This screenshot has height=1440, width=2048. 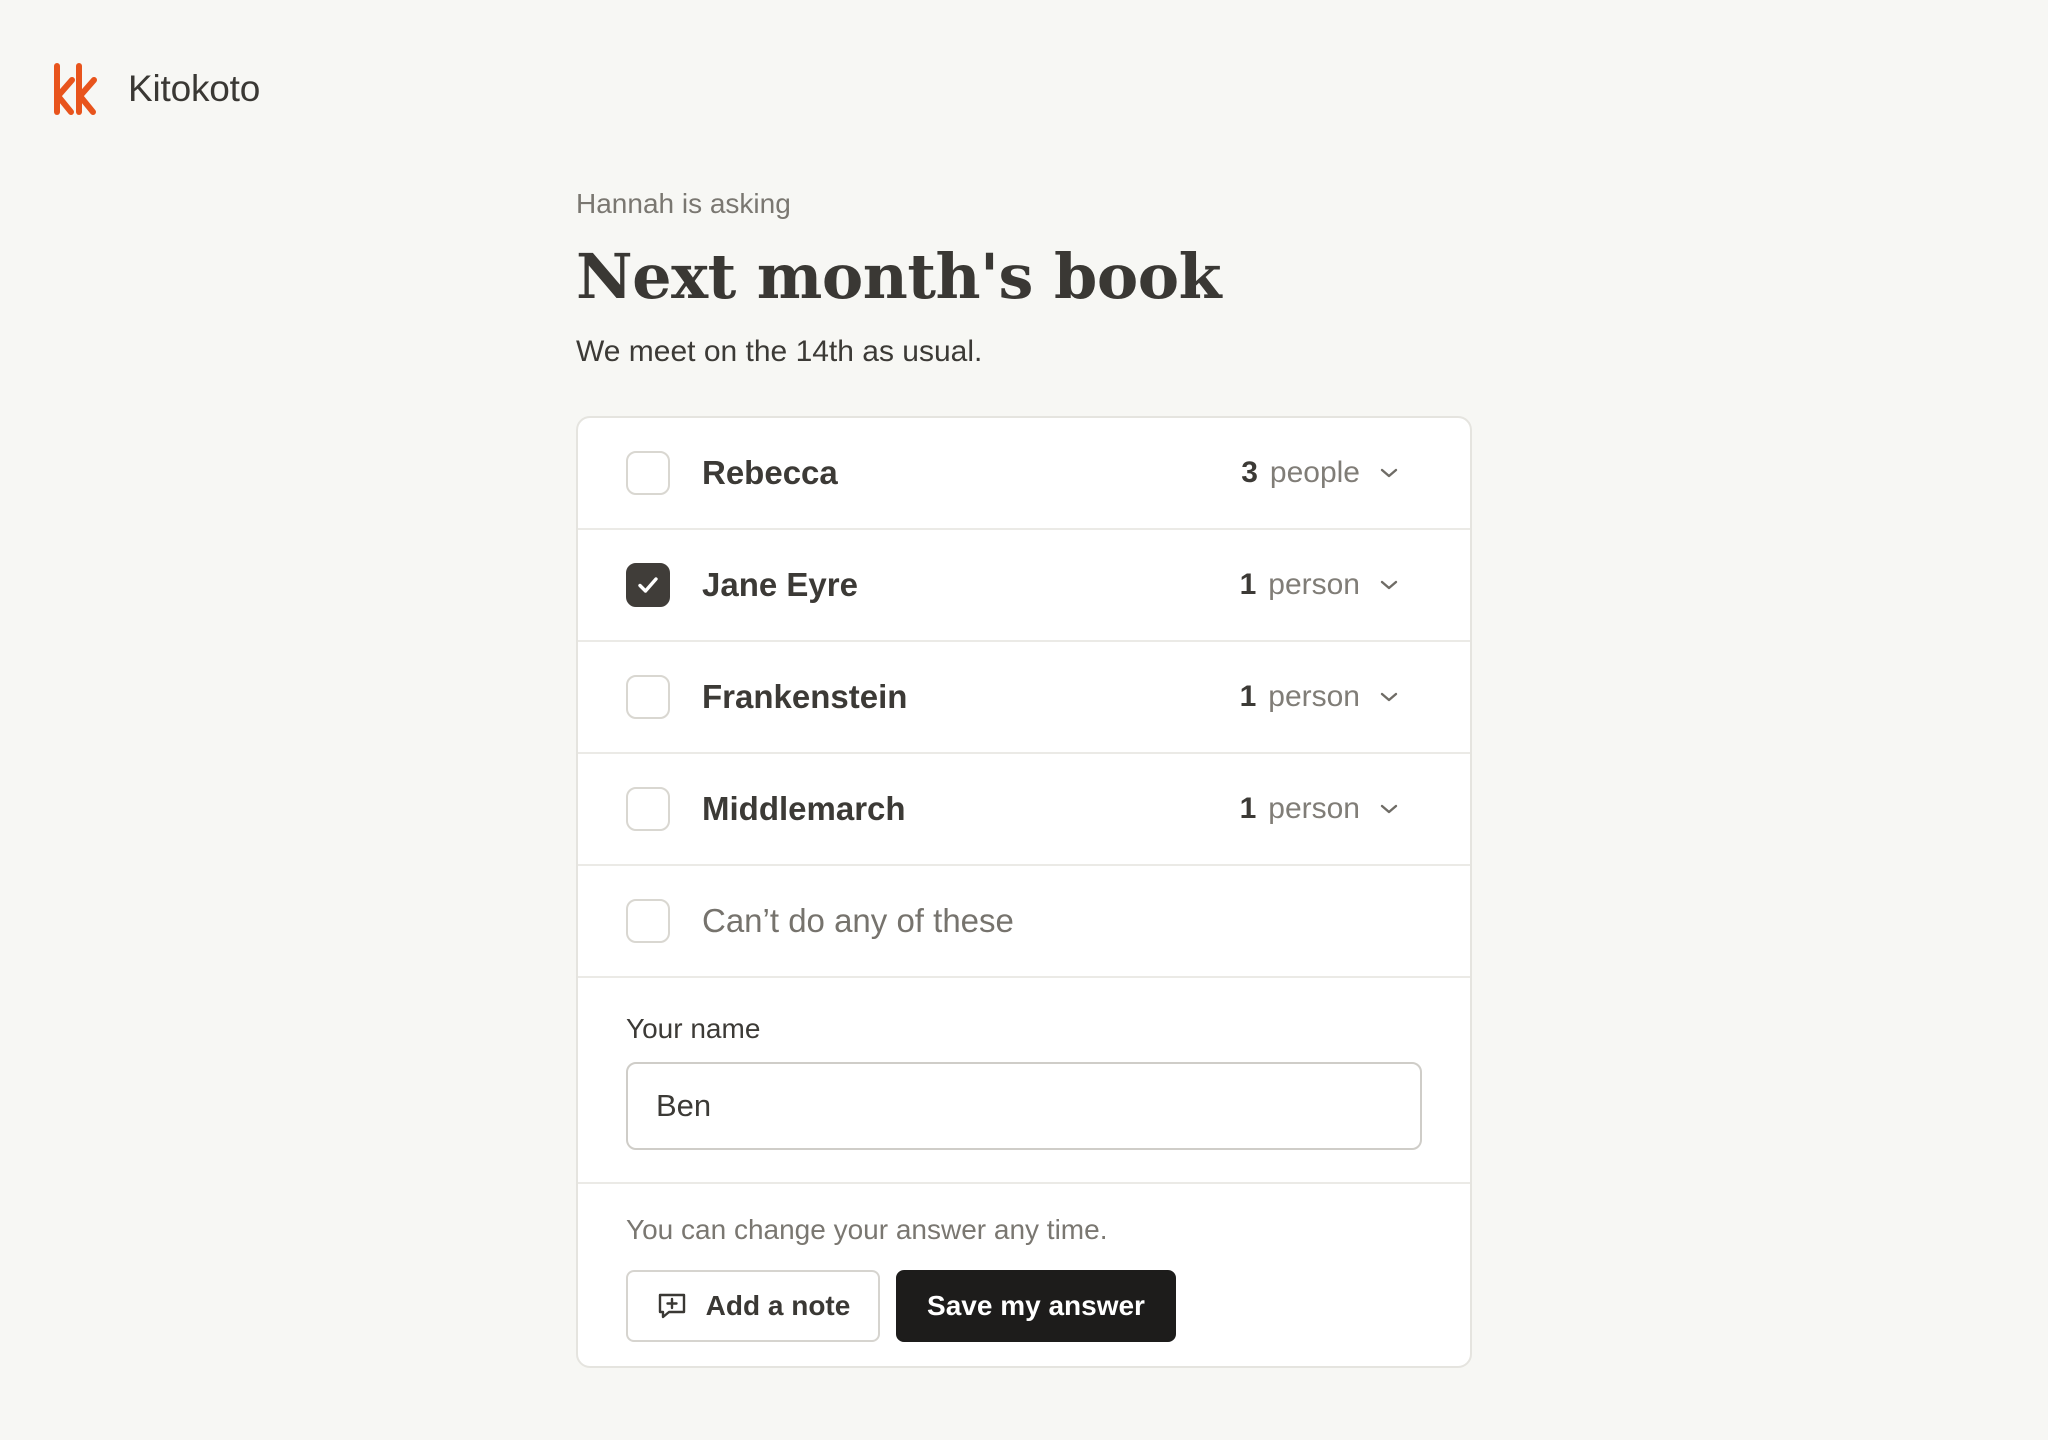 I want to click on option-row-frankenstein: Frankenstein 1 person, so click(x=1024, y=698).